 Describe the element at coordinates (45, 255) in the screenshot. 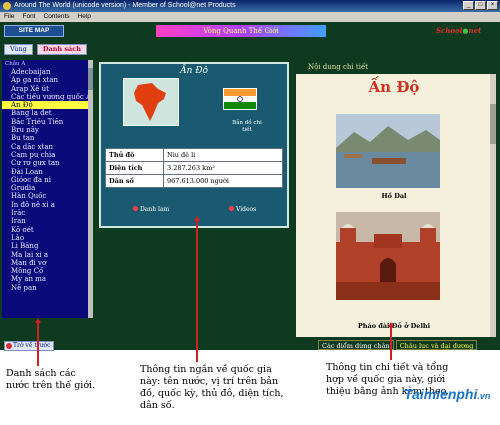

I see `list-item: Ma lai xi a` at that location.